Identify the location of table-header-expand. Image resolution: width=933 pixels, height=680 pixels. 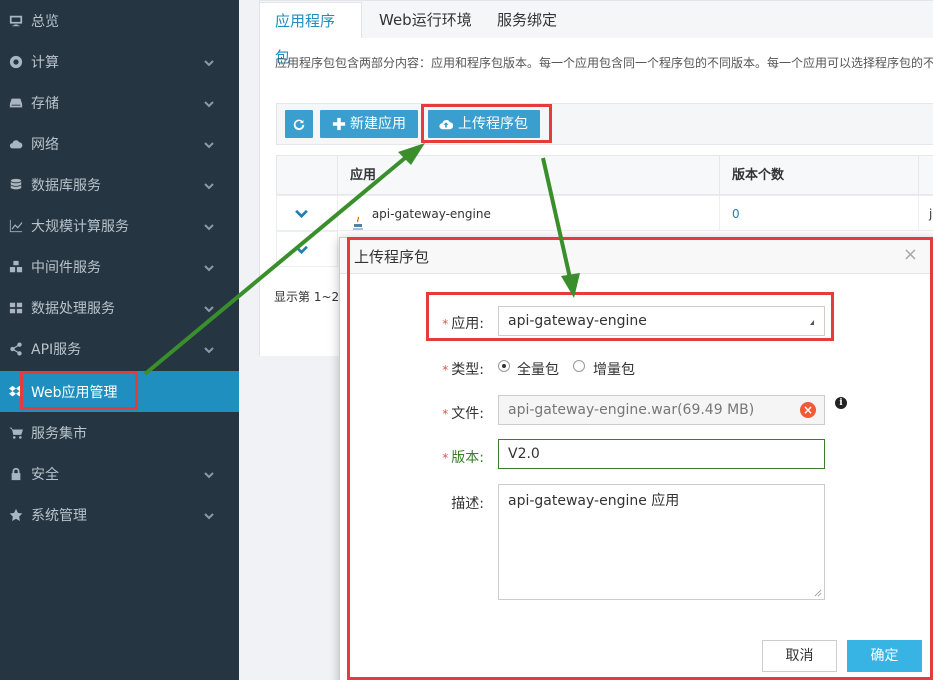
(307, 175).